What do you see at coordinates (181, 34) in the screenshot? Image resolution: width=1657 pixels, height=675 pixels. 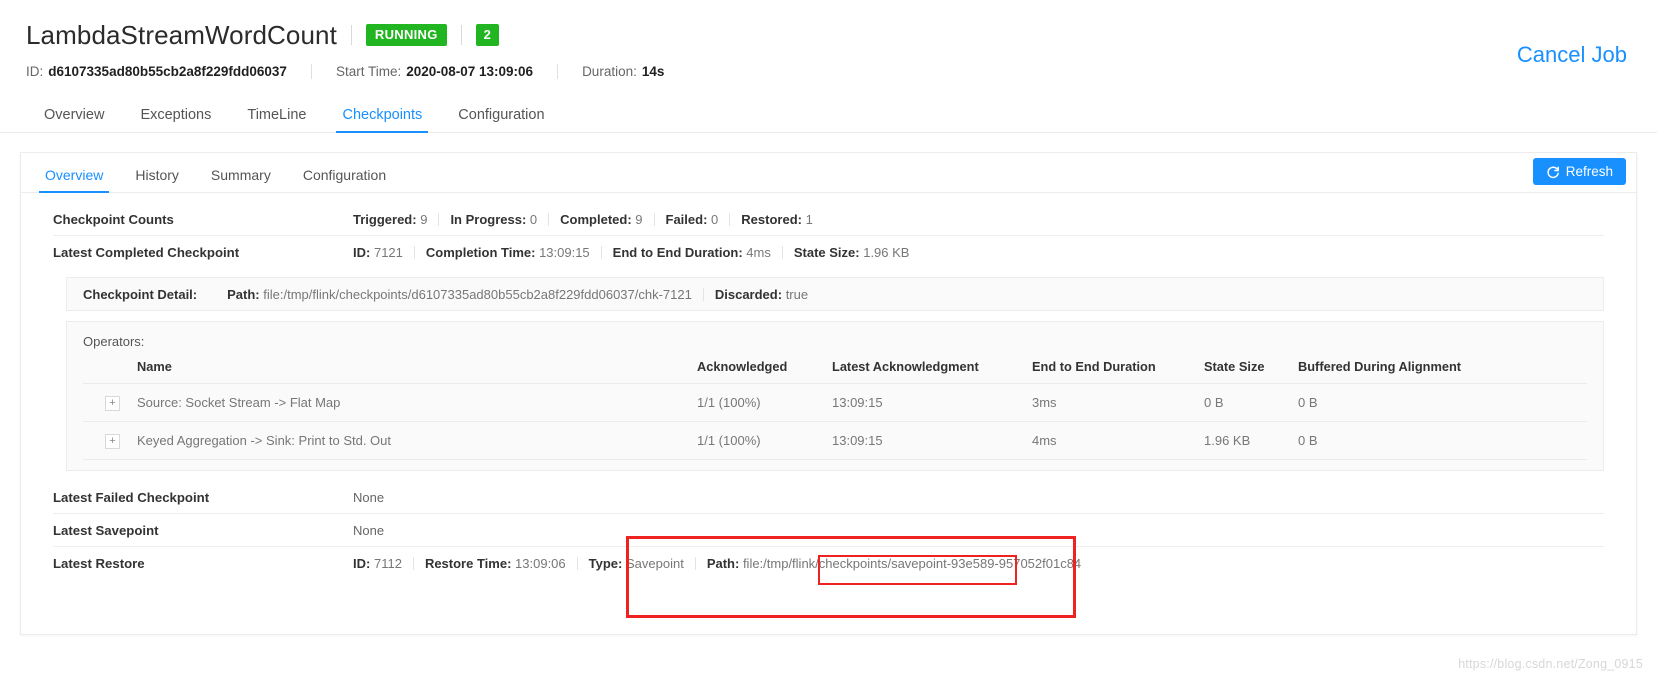 I see `page-title: LambdaStreamWordCount` at bounding box center [181, 34].